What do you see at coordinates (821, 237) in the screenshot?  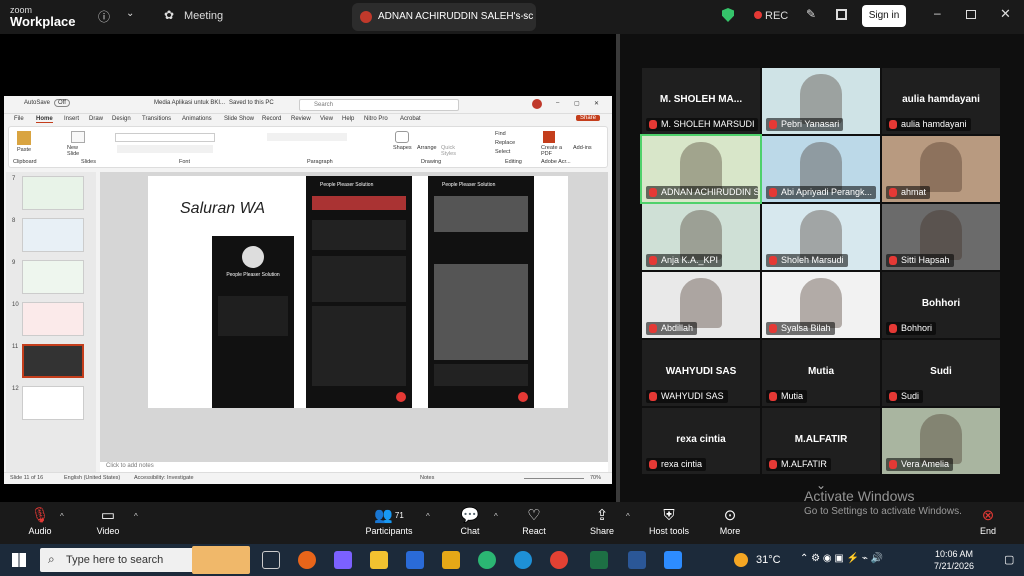 I see `participant-tile: Sholeh Marsudi` at bounding box center [821, 237].